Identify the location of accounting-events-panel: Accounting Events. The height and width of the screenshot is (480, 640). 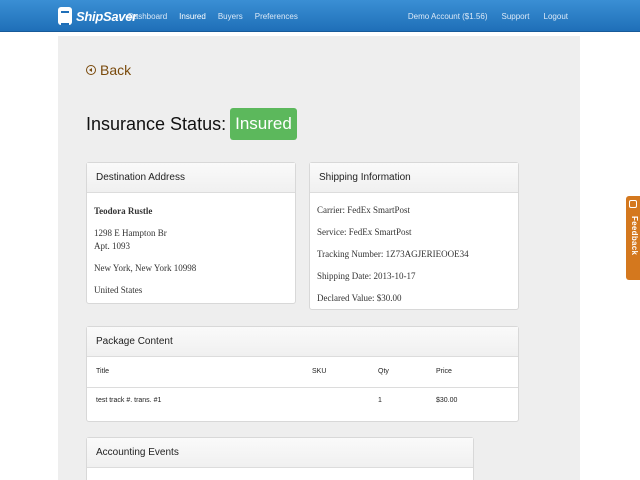
(280, 458).